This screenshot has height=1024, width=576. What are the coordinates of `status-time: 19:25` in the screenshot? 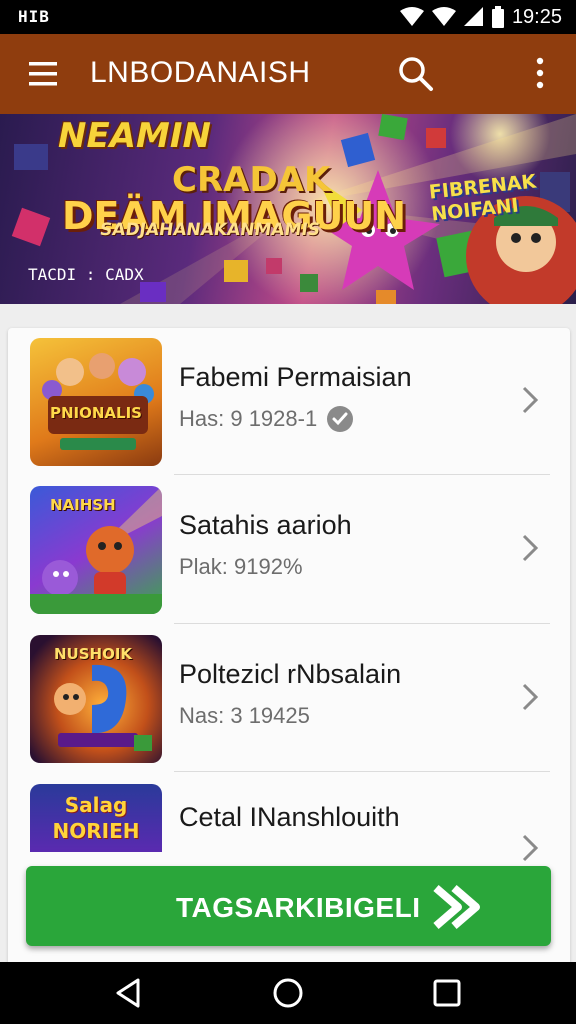 It's located at (536, 16).